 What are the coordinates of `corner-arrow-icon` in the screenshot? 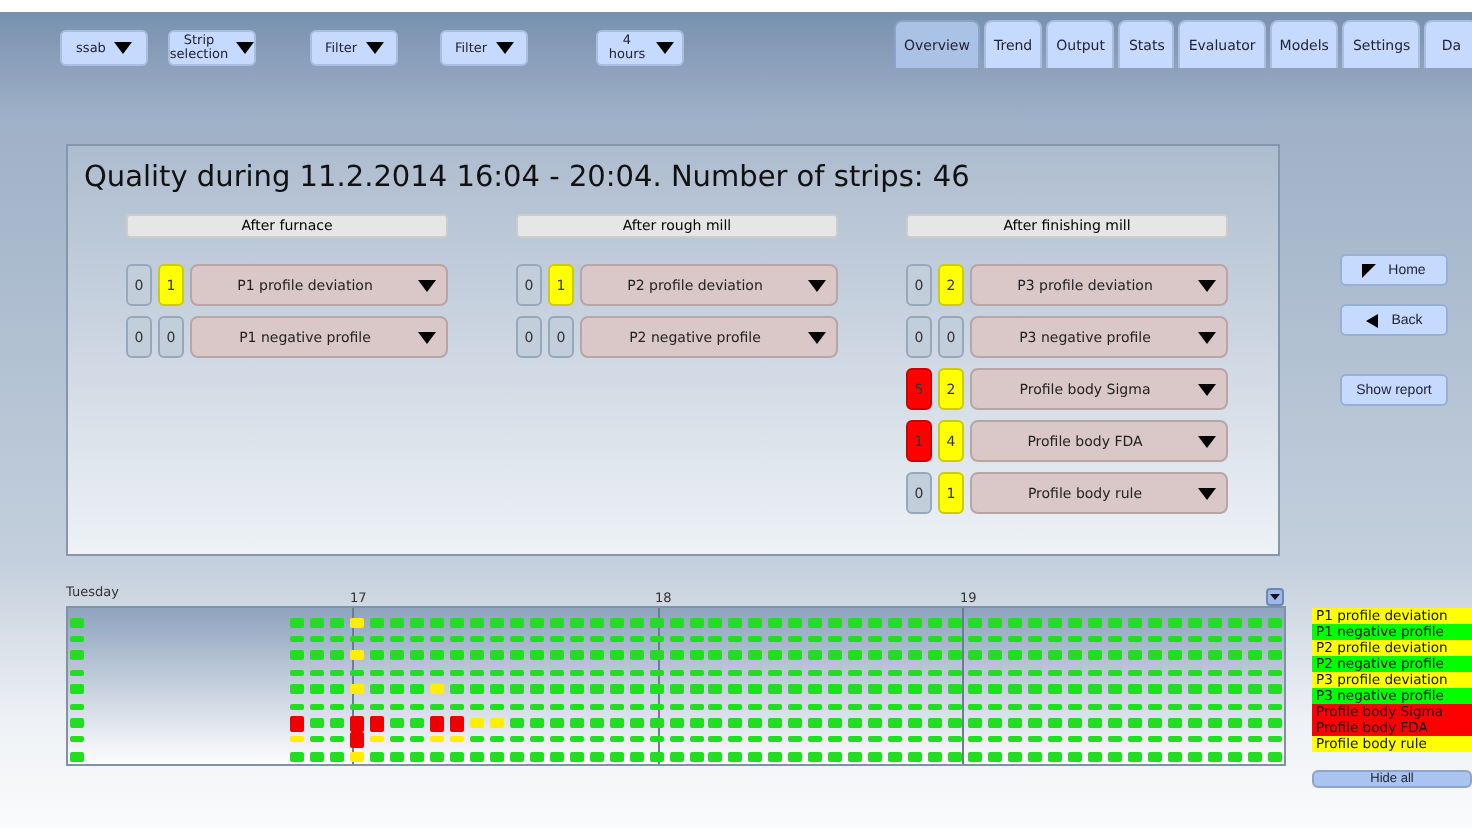 It's located at (1369, 270).